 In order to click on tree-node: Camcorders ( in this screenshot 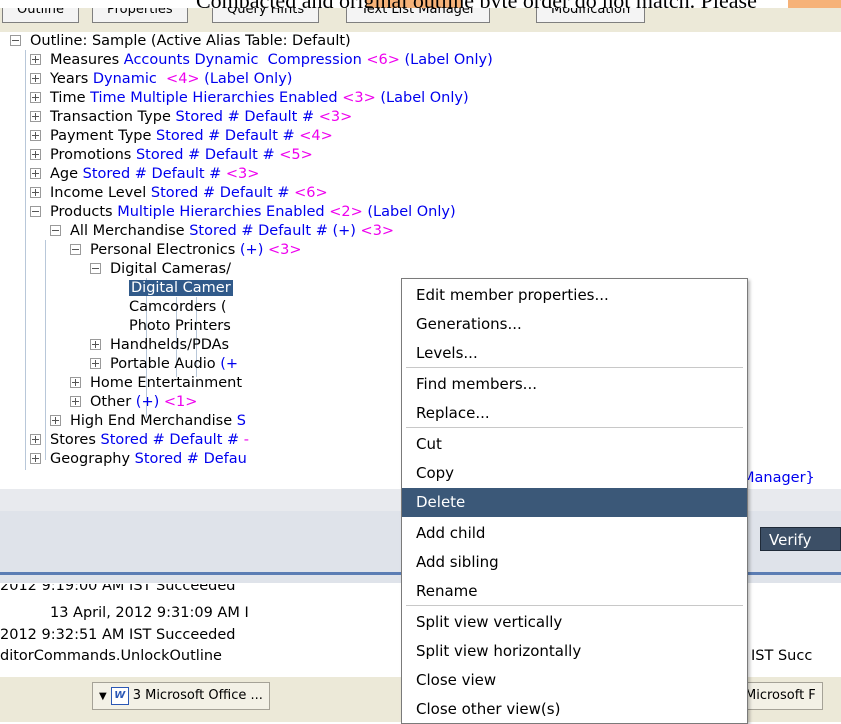, I will do `click(178, 307)`.